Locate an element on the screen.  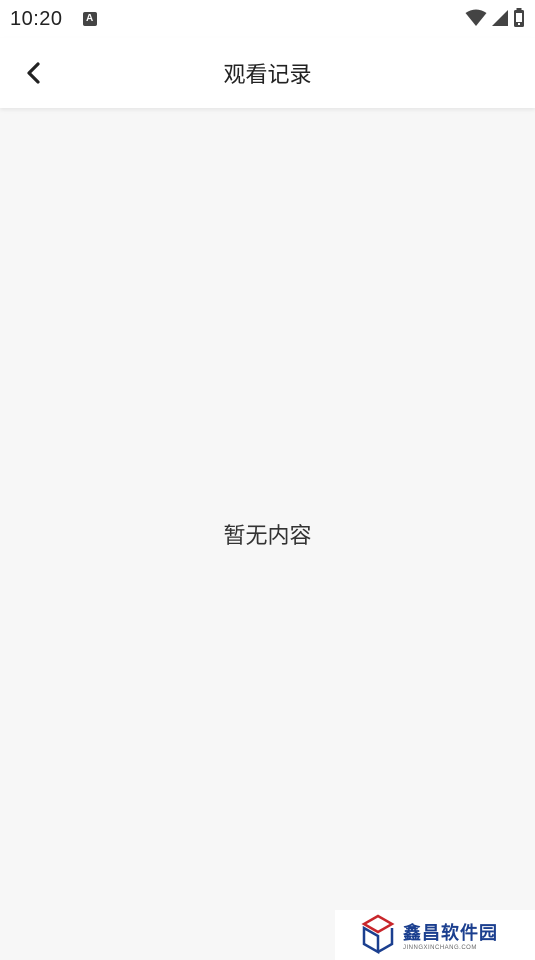
back-button is located at coordinates (34, 73).